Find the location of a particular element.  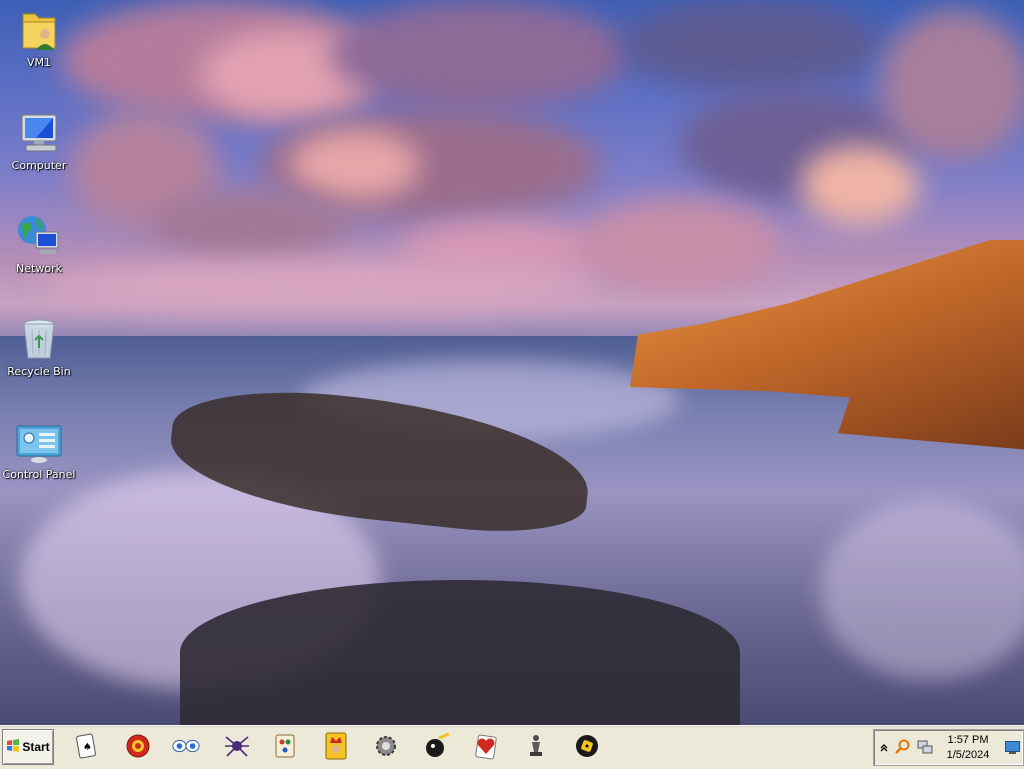

heart-card-icon is located at coordinates (486, 746).